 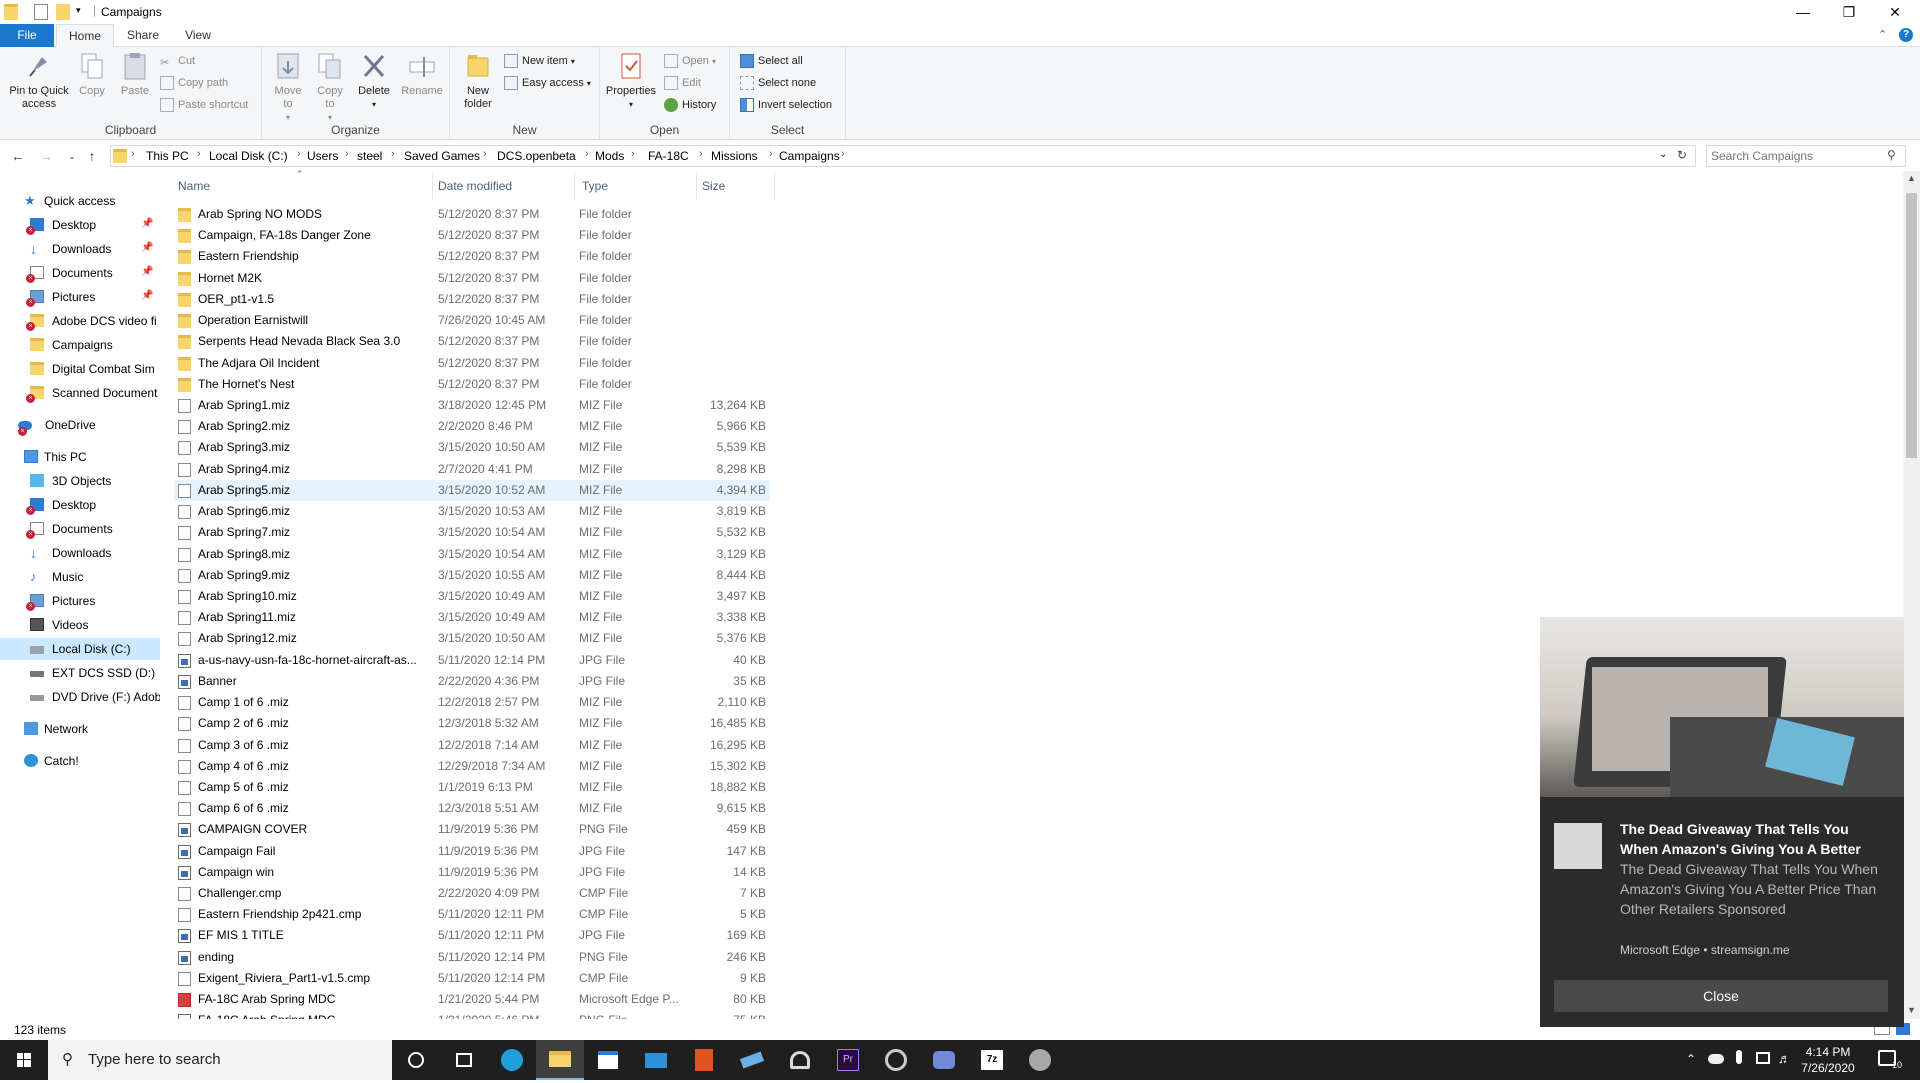 I want to click on volume-icon: ♬, so click(x=1784, y=1058).